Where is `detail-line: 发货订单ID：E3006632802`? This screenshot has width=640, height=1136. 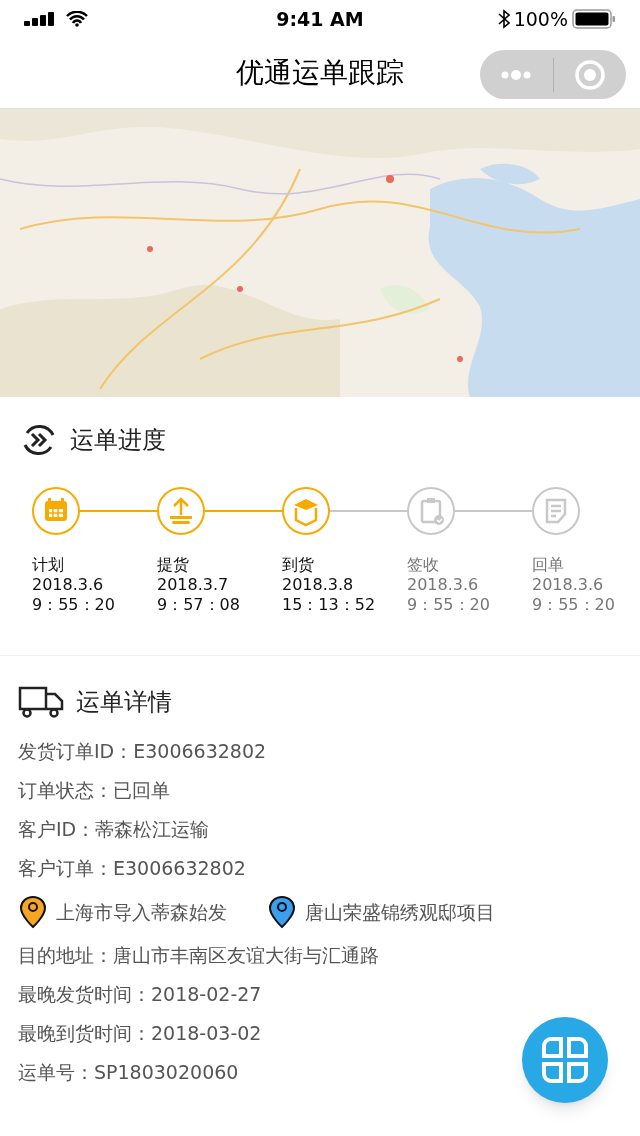 detail-line: 发货订单ID：E3006632802 is located at coordinates (142, 751).